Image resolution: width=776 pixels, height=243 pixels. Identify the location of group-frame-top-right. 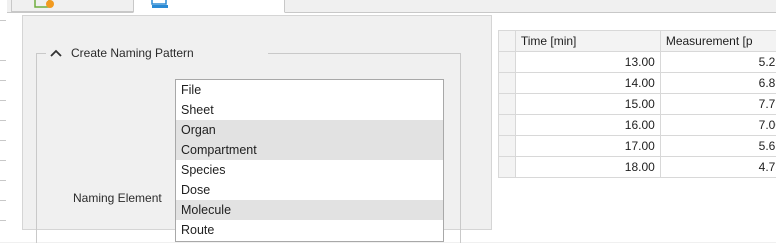
(364, 53).